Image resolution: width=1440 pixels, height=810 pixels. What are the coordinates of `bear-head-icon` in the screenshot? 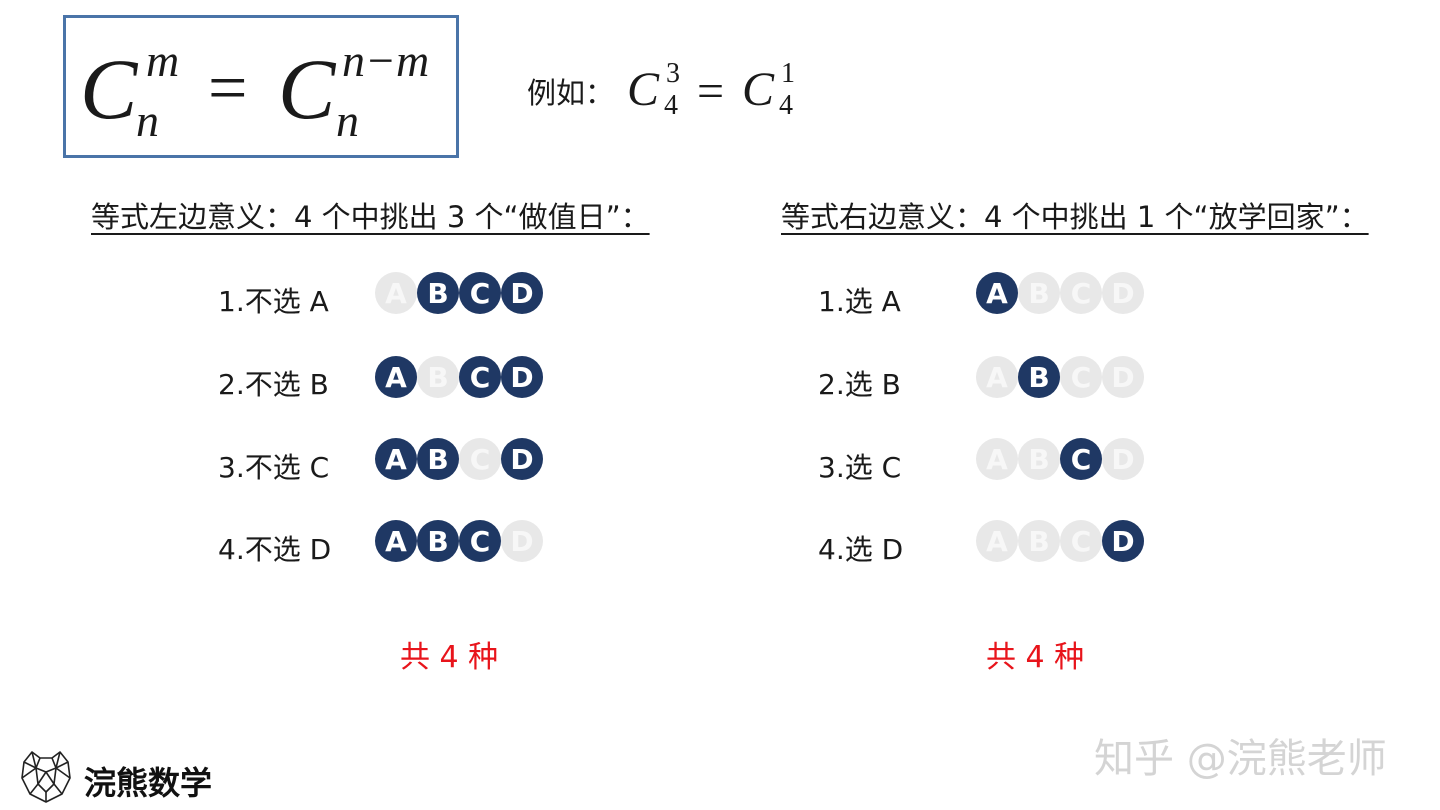 It's located at (46, 776).